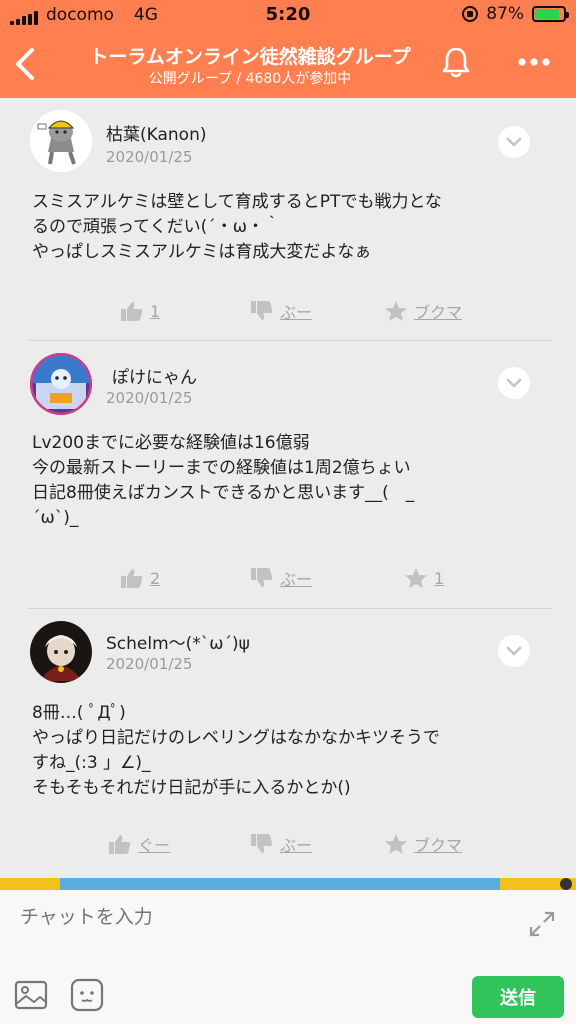  I want to click on sticker-icon, so click(87, 995).